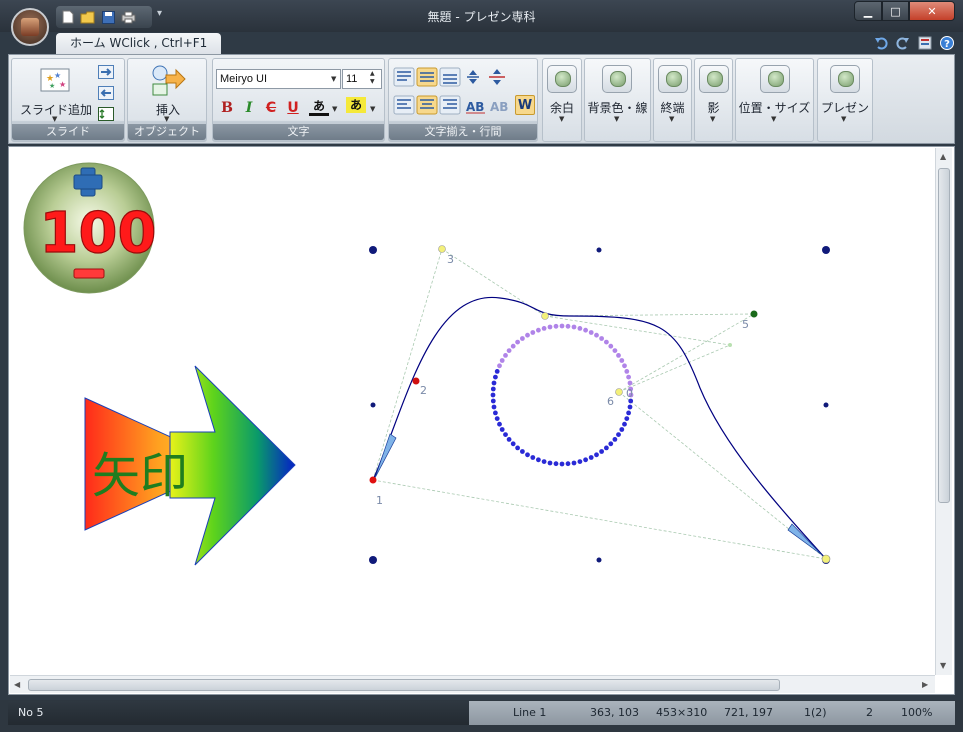  What do you see at coordinates (562, 100) in the screenshot?
I see `margin-button: 余白 ▼` at bounding box center [562, 100].